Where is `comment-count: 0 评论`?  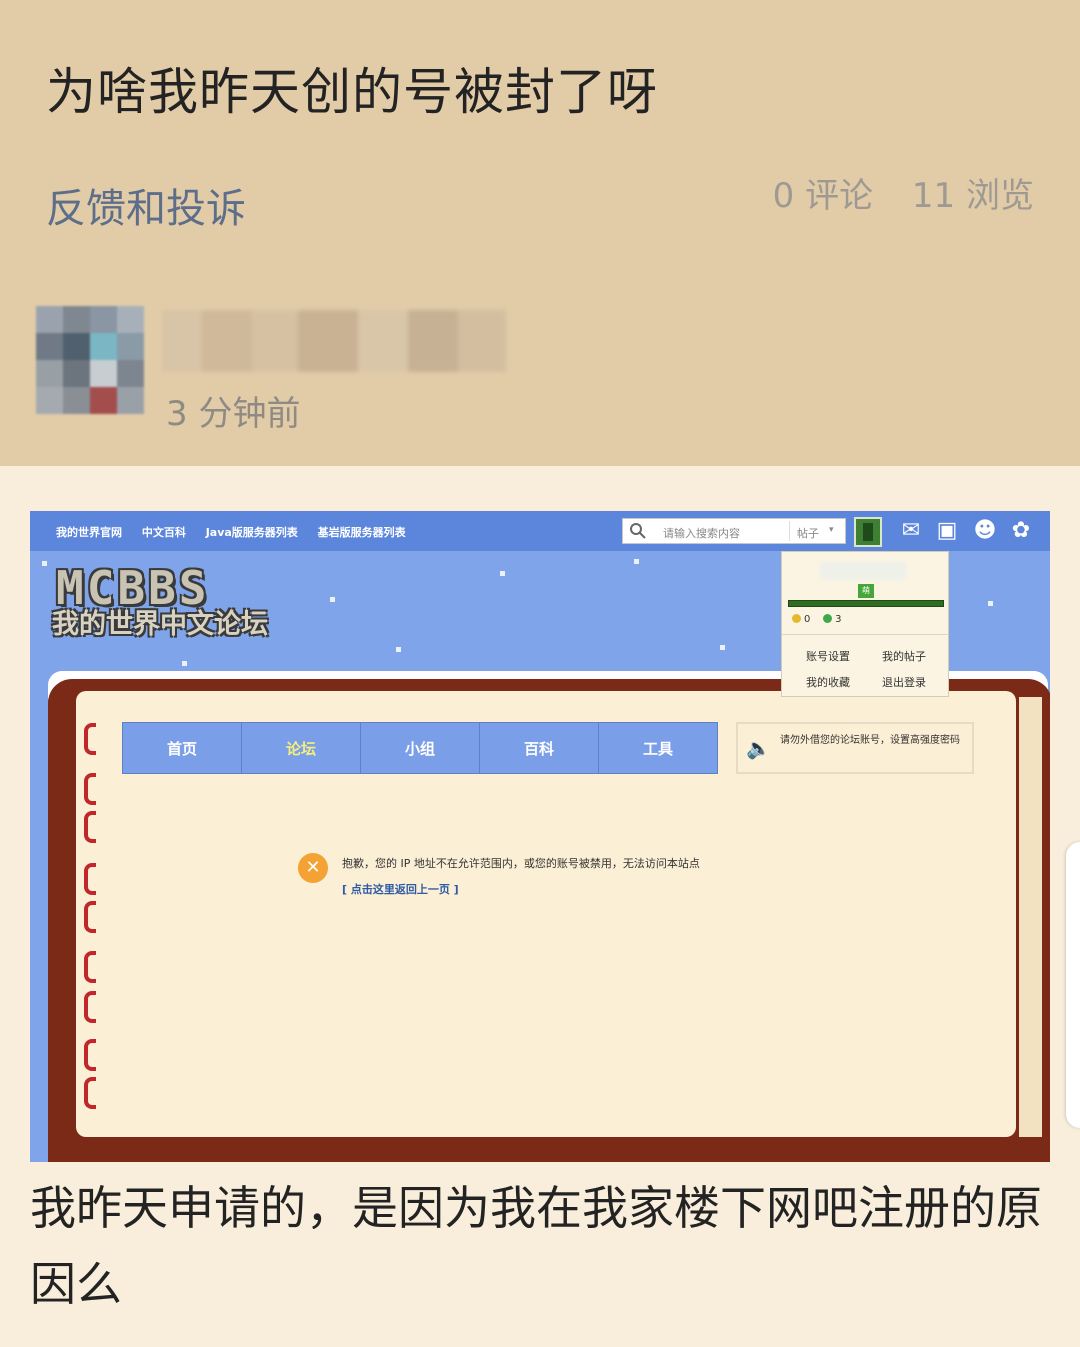
comment-count: 0 评论 is located at coordinates (823, 196).